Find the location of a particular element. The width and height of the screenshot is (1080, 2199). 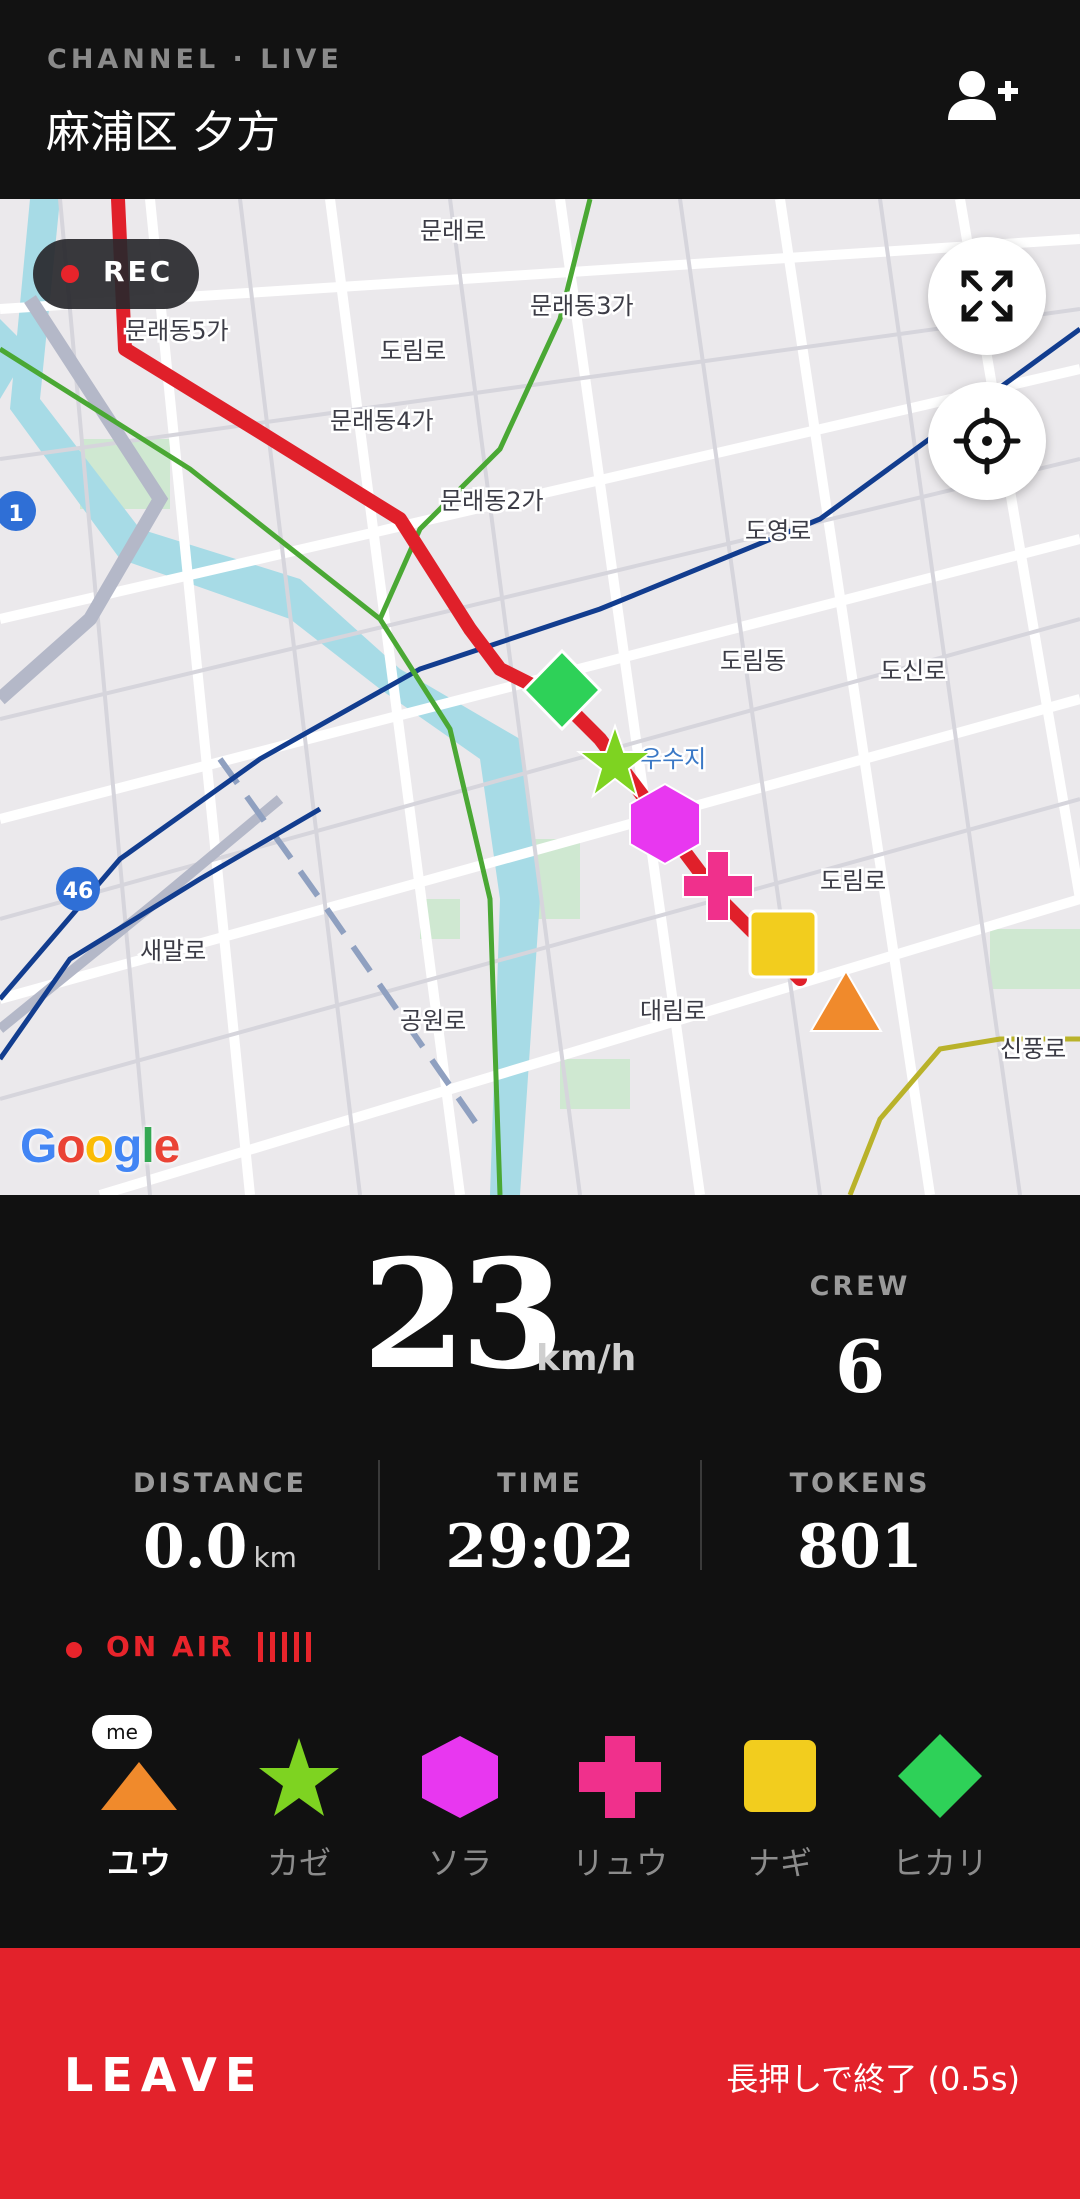

crew-member-name: ユウ is located at coordinates (138, 1863).